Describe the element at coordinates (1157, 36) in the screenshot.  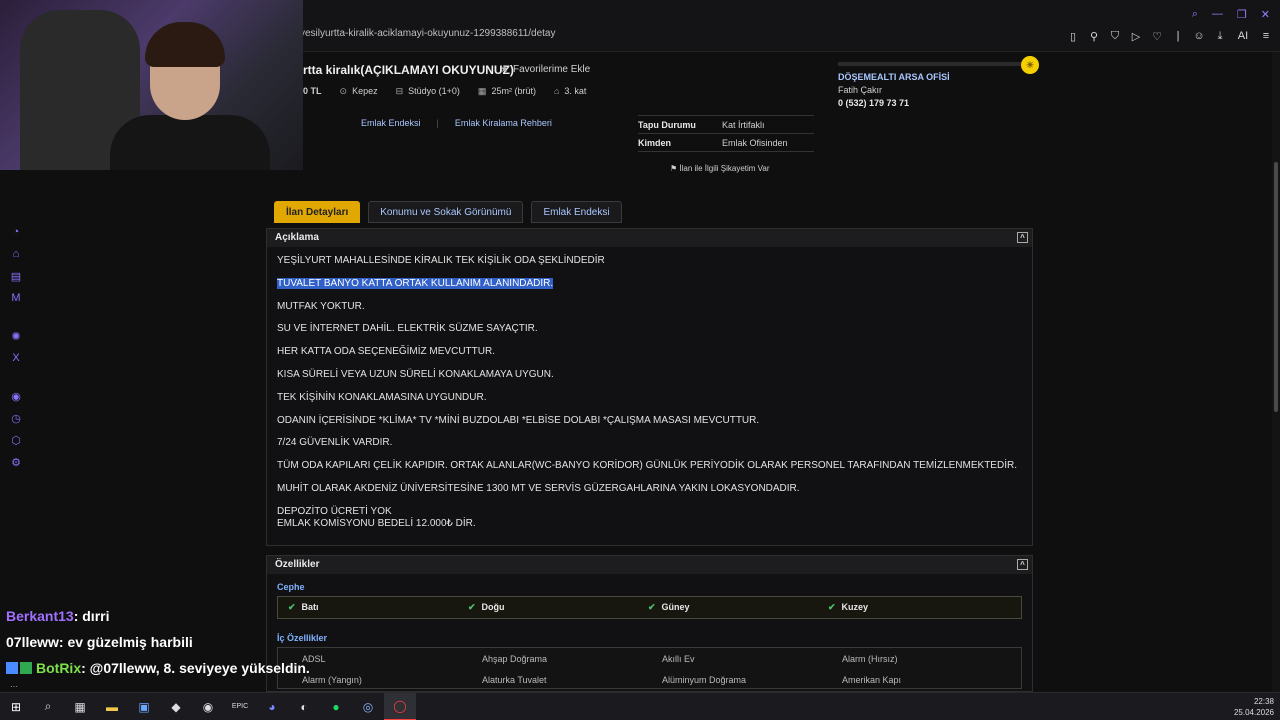
I see `heart-icon: ♡` at that location.